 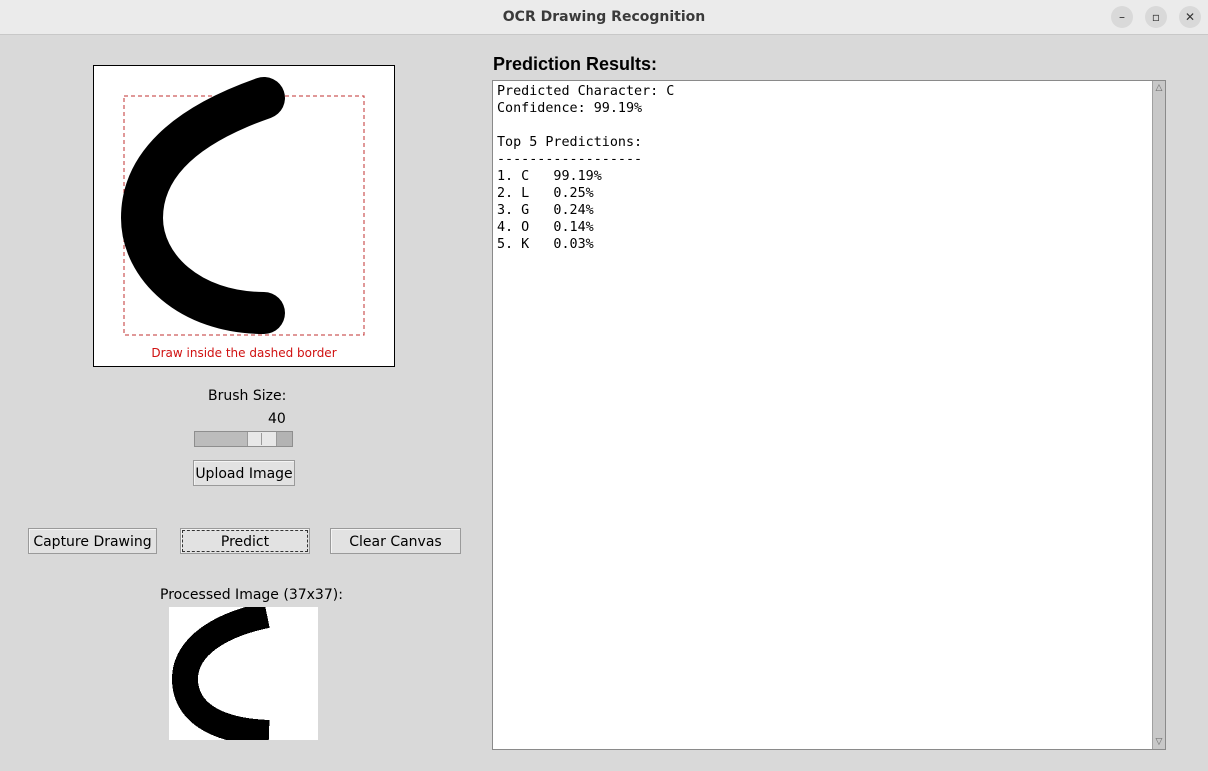 What do you see at coordinates (220, 673) in the screenshot?
I see `processed-glyph` at bounding box center [220, 673].